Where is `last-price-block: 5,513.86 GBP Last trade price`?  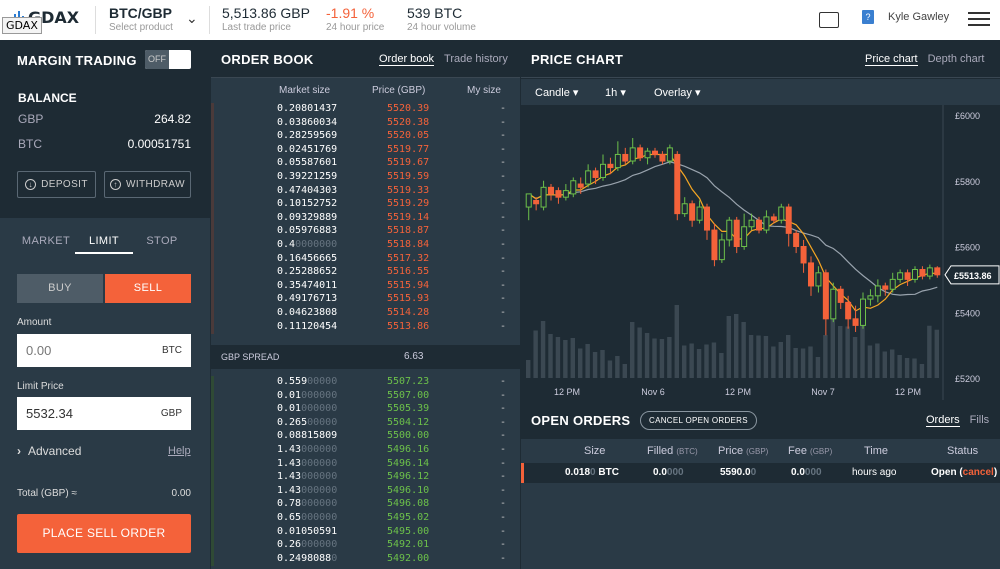 last-price-block: 5,513.86 GBP Last trade price is located at coordinates (266, 19).